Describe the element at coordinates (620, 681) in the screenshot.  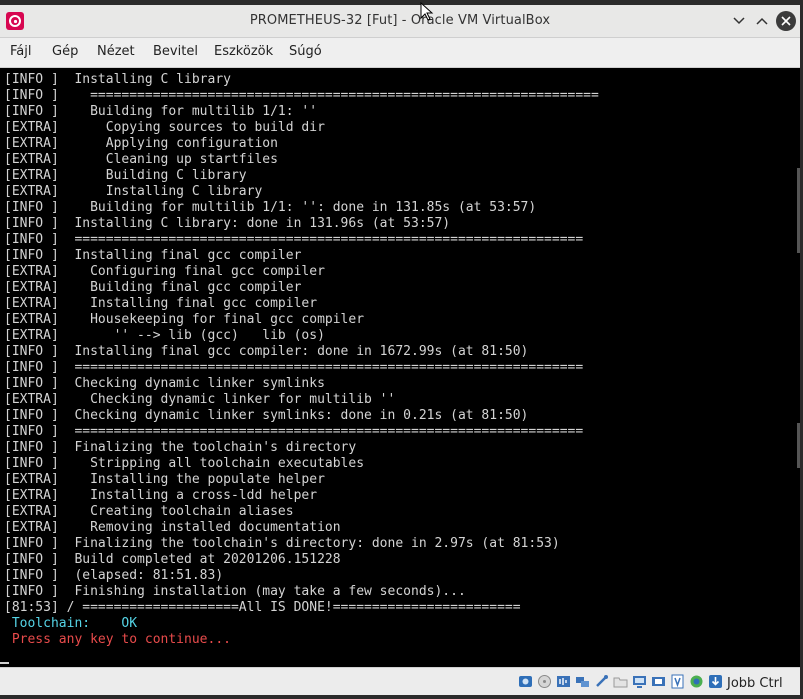
I see `shared-folders-icon` at that location.